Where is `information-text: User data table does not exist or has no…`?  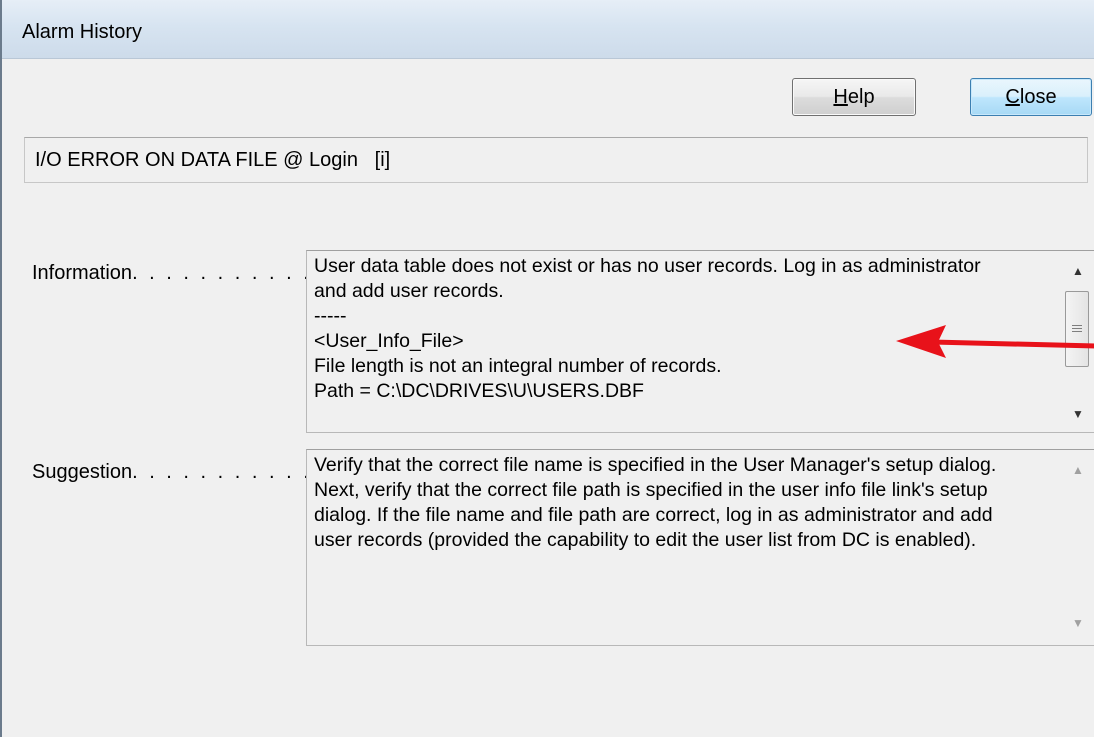 information-text: User data table does not exist or has no… is located at coordinates (682, 329).